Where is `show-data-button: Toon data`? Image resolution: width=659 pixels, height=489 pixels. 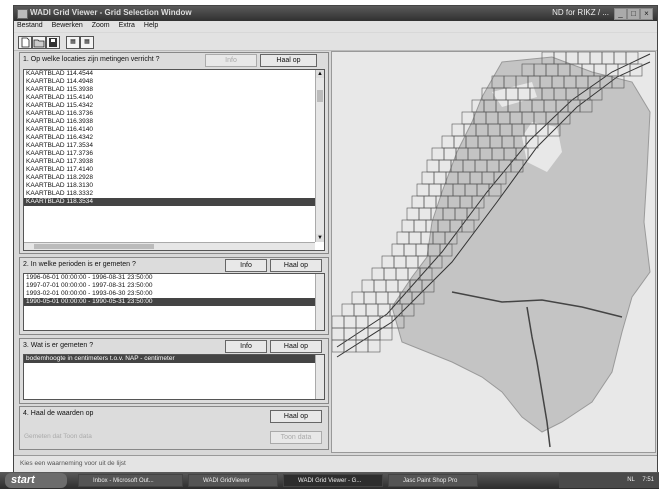
show-data-button: Toon data is located at coordinates (296, 437).